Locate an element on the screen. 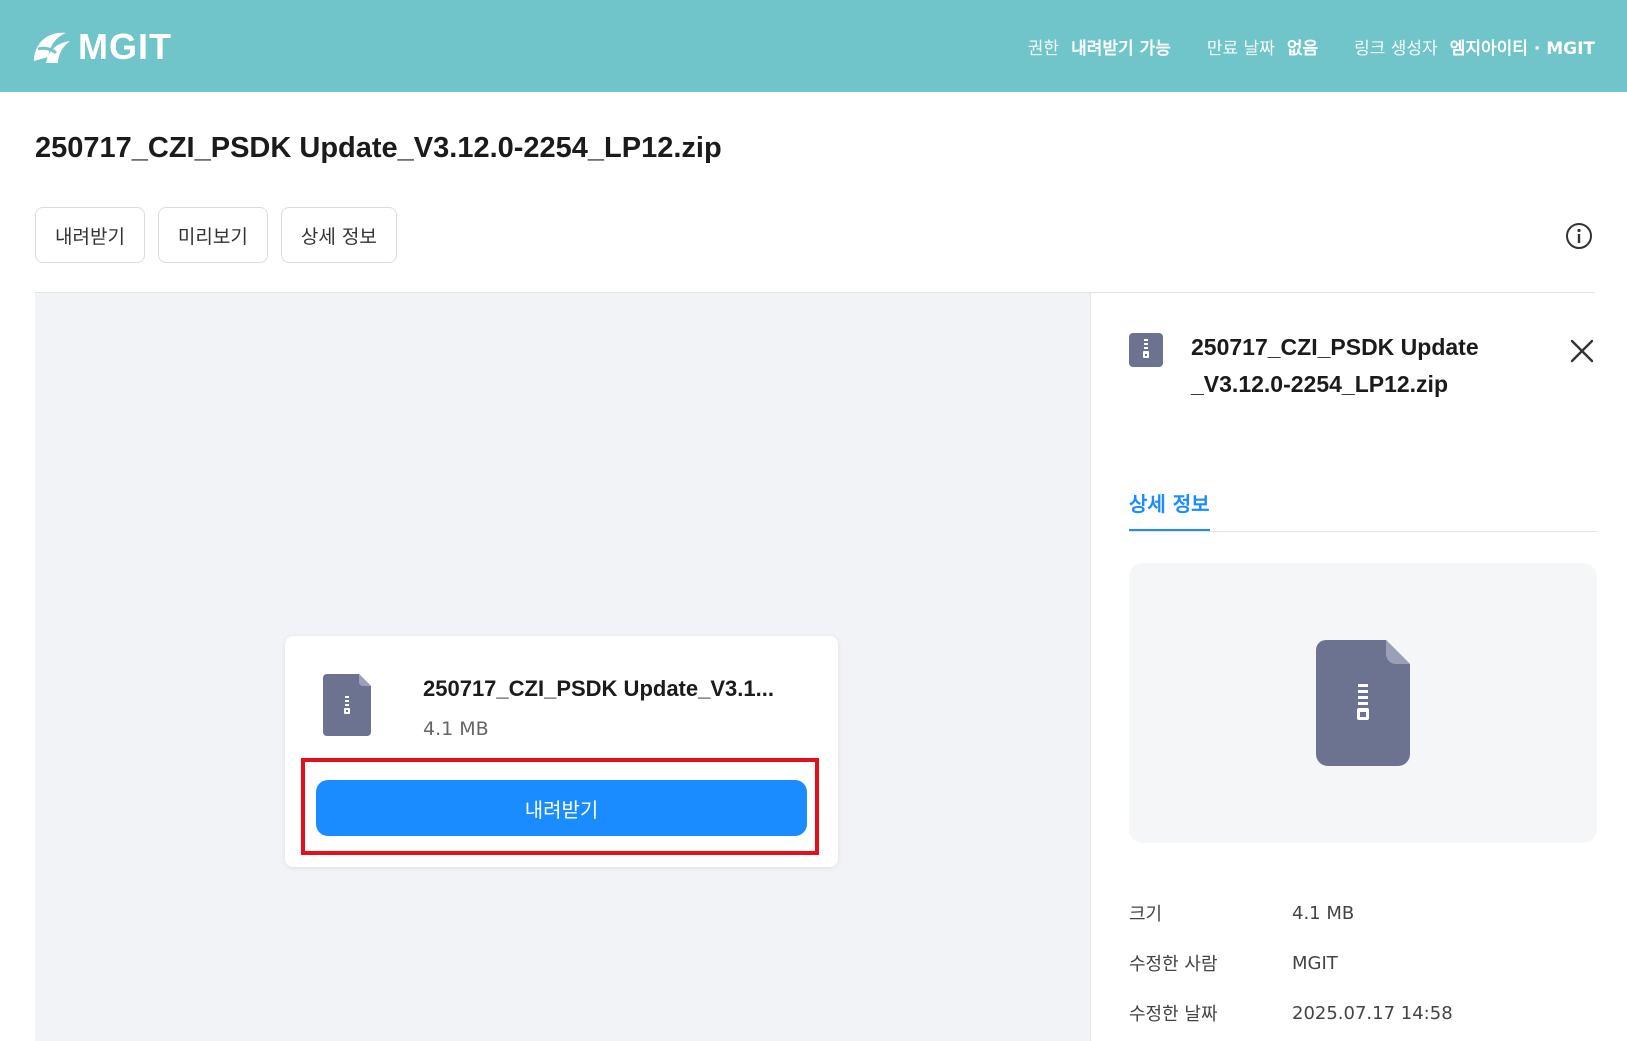 This screenshot has height=1041, width=1627. file-thumbnail is located at coordinates (1363, 703).